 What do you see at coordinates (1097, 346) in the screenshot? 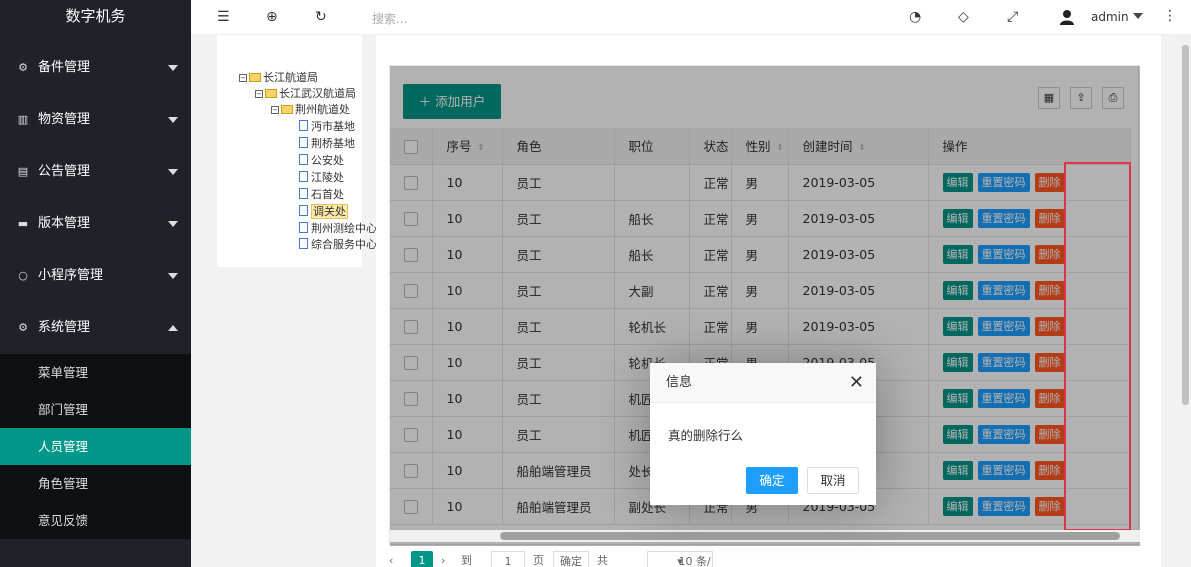
I see `delete-column-highlight` at bounding box center [1097, 346].